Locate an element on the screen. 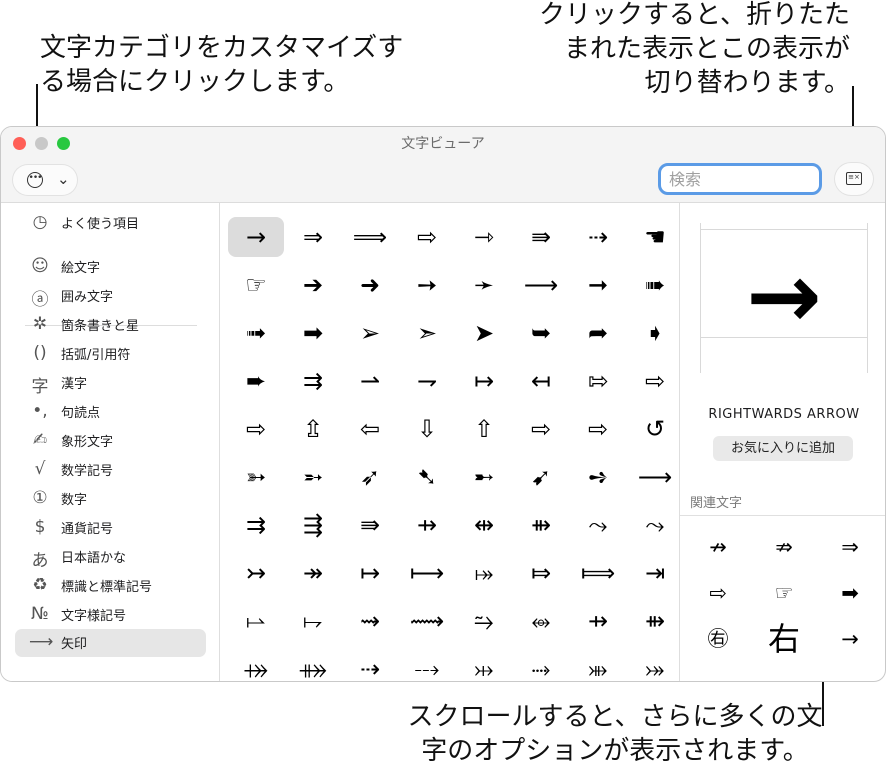 The width and height of the screenshot is (888, 779). sidebar-item: ① 数字 is located at coordinates (110, 499).